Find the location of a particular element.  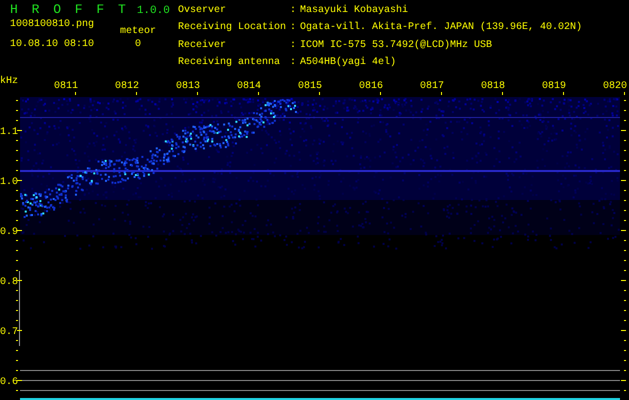

time-label: 0814 is located at coordinates (249, 86).